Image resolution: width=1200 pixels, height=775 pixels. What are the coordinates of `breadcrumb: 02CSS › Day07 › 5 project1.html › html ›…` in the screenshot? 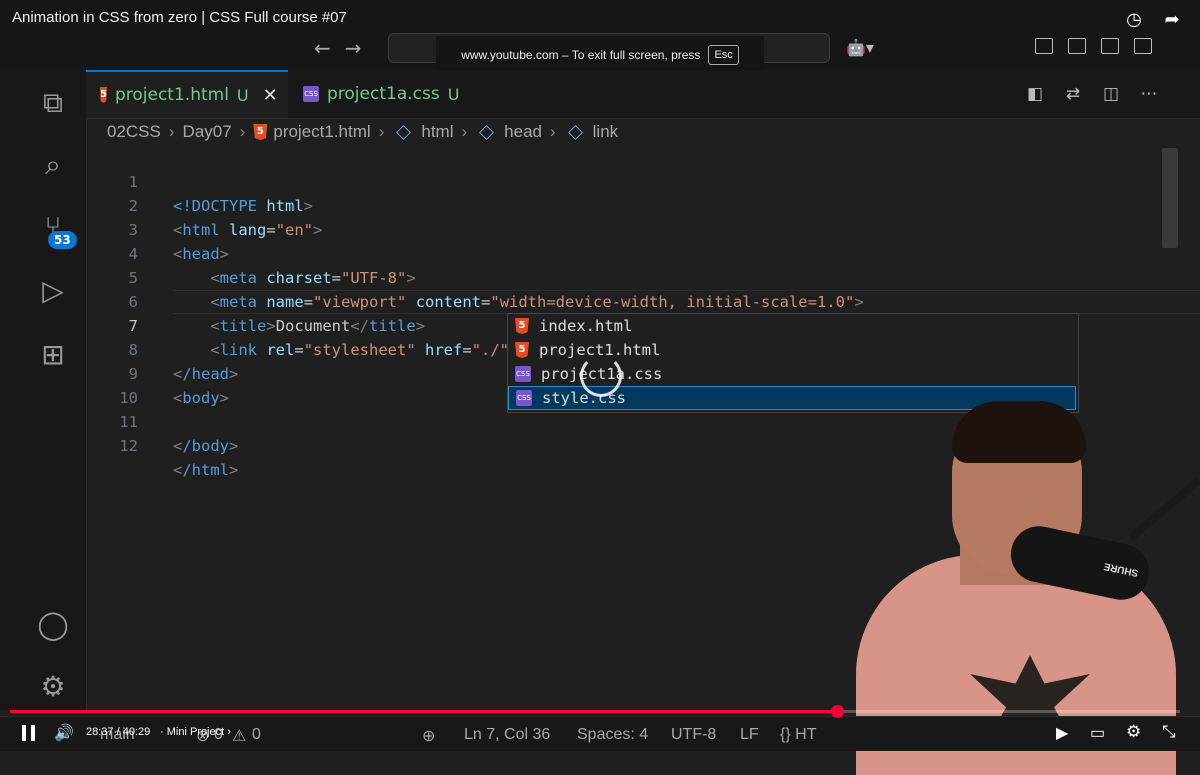 It's located at (362, 132).